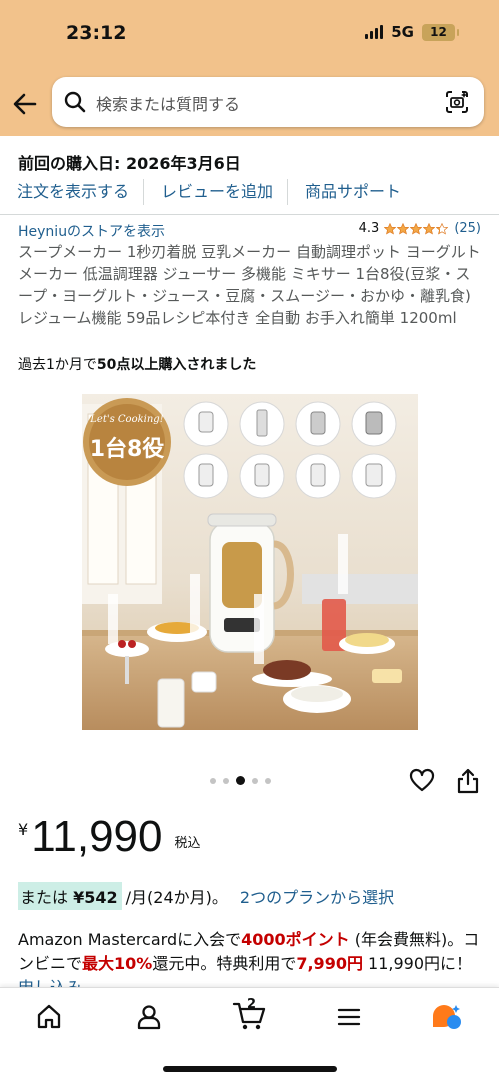 Image resolution: width=499 pixels, height=1080 pixels. Describe the element at coordinates (252, 1004) in the screenshot. I see `cart-count: 2` at that location.